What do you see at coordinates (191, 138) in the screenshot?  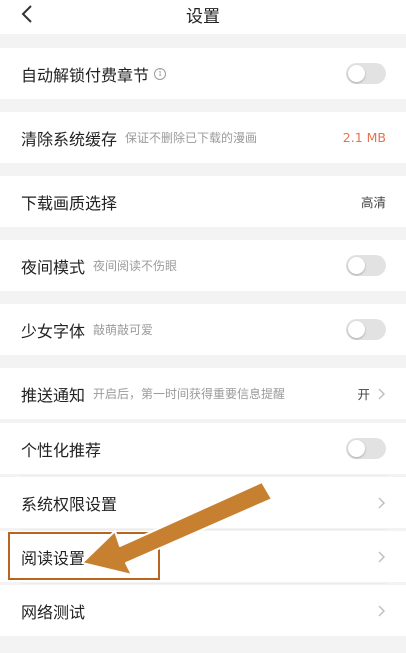 I see `setting-description: 保证不删除已下载的漫画` at bounding box center [191, 138].